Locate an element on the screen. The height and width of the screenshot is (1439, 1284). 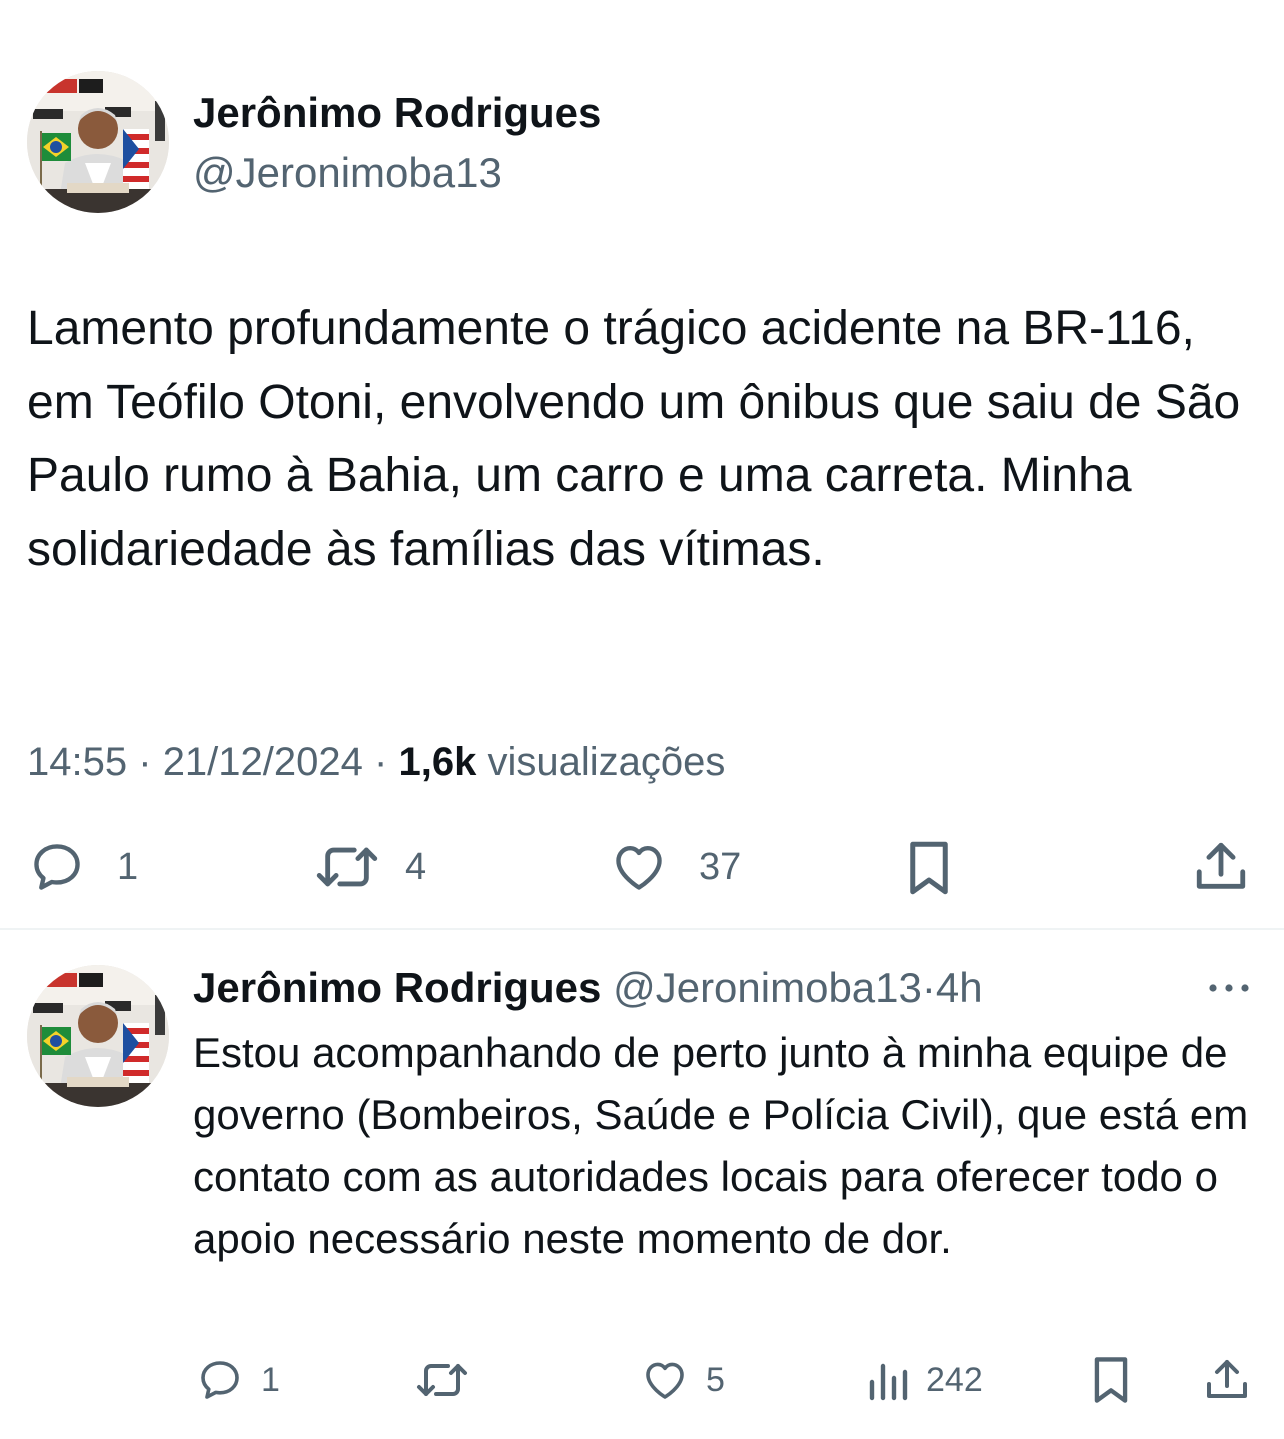
like-button: 5 is located at coordinates (682, 1380).